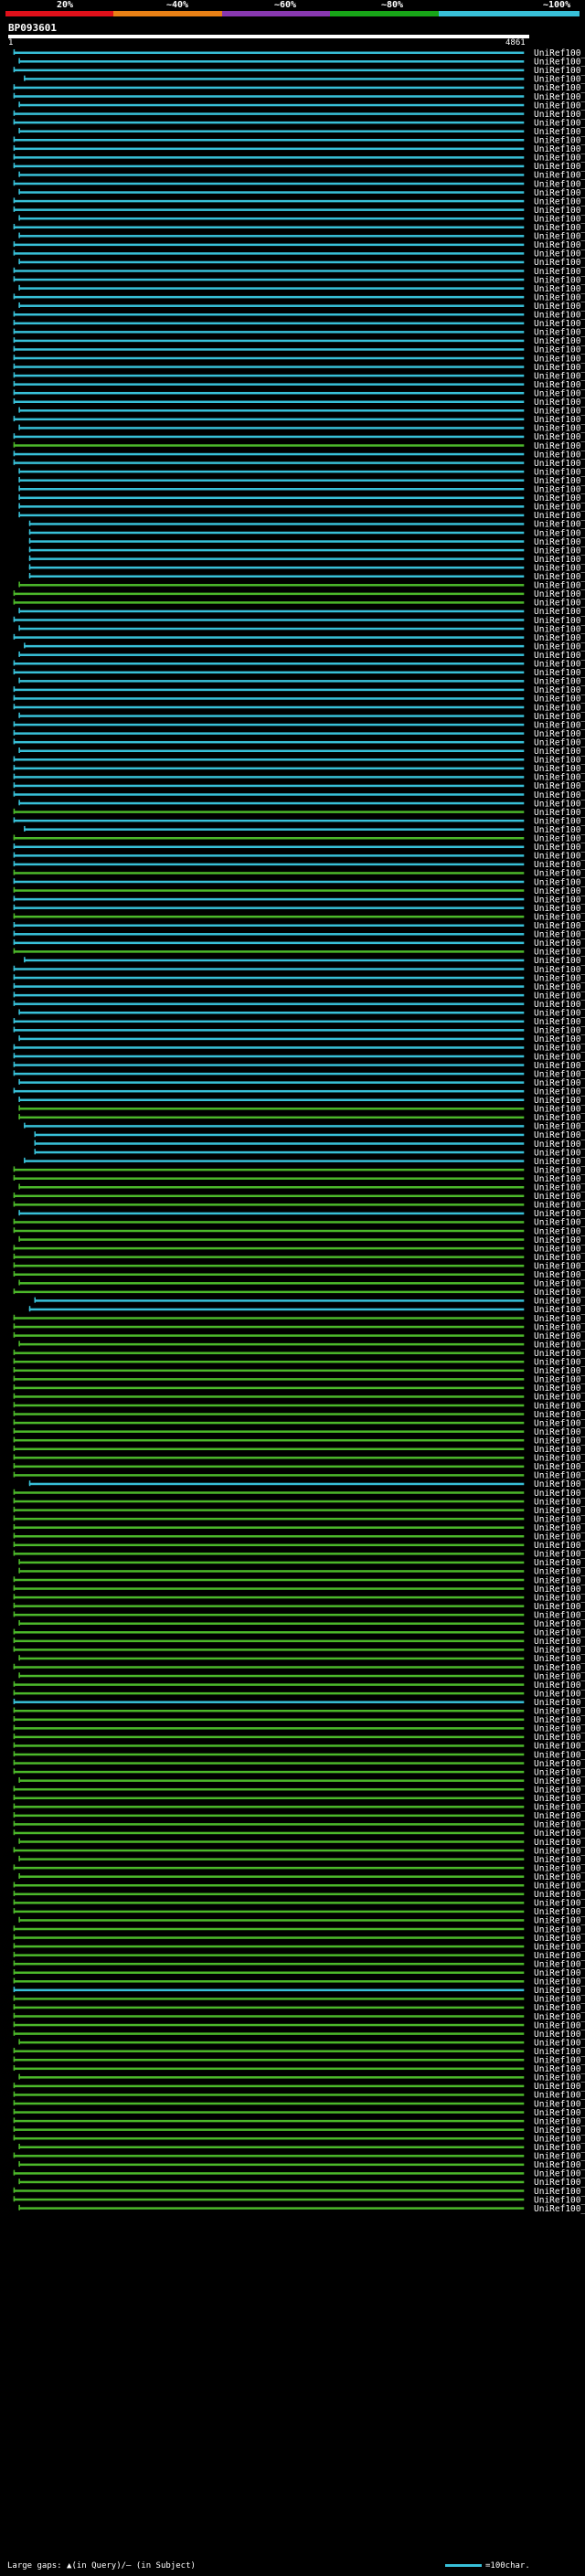 The image size is (585, 2576). I want to click on hit-row: UniRef100_C7VVM3, so click(299, 1057).